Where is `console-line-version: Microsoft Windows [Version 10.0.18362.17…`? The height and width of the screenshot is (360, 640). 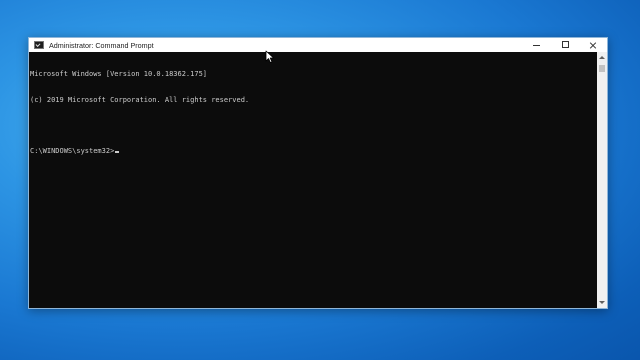 console-line-version: Microsoft Windows [Version 10.0.18362.17… is located at coordinates (119, 74).